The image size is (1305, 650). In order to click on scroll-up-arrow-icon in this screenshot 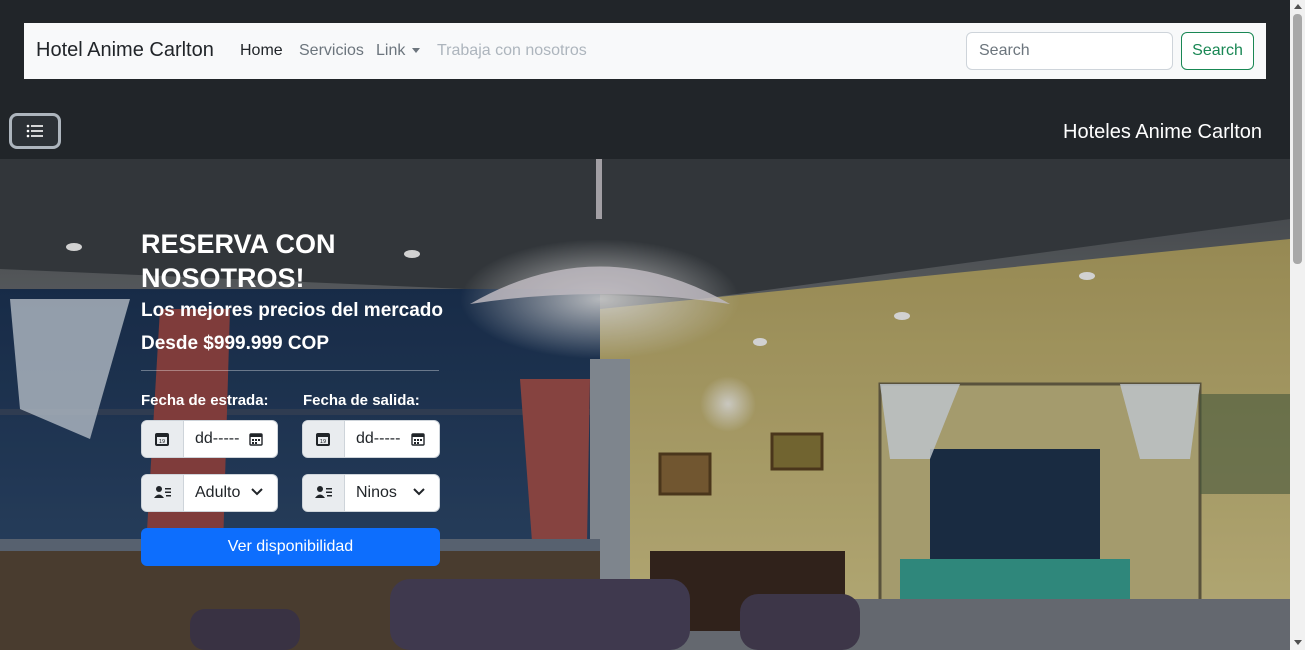, I will do `click(1298, 6)`.